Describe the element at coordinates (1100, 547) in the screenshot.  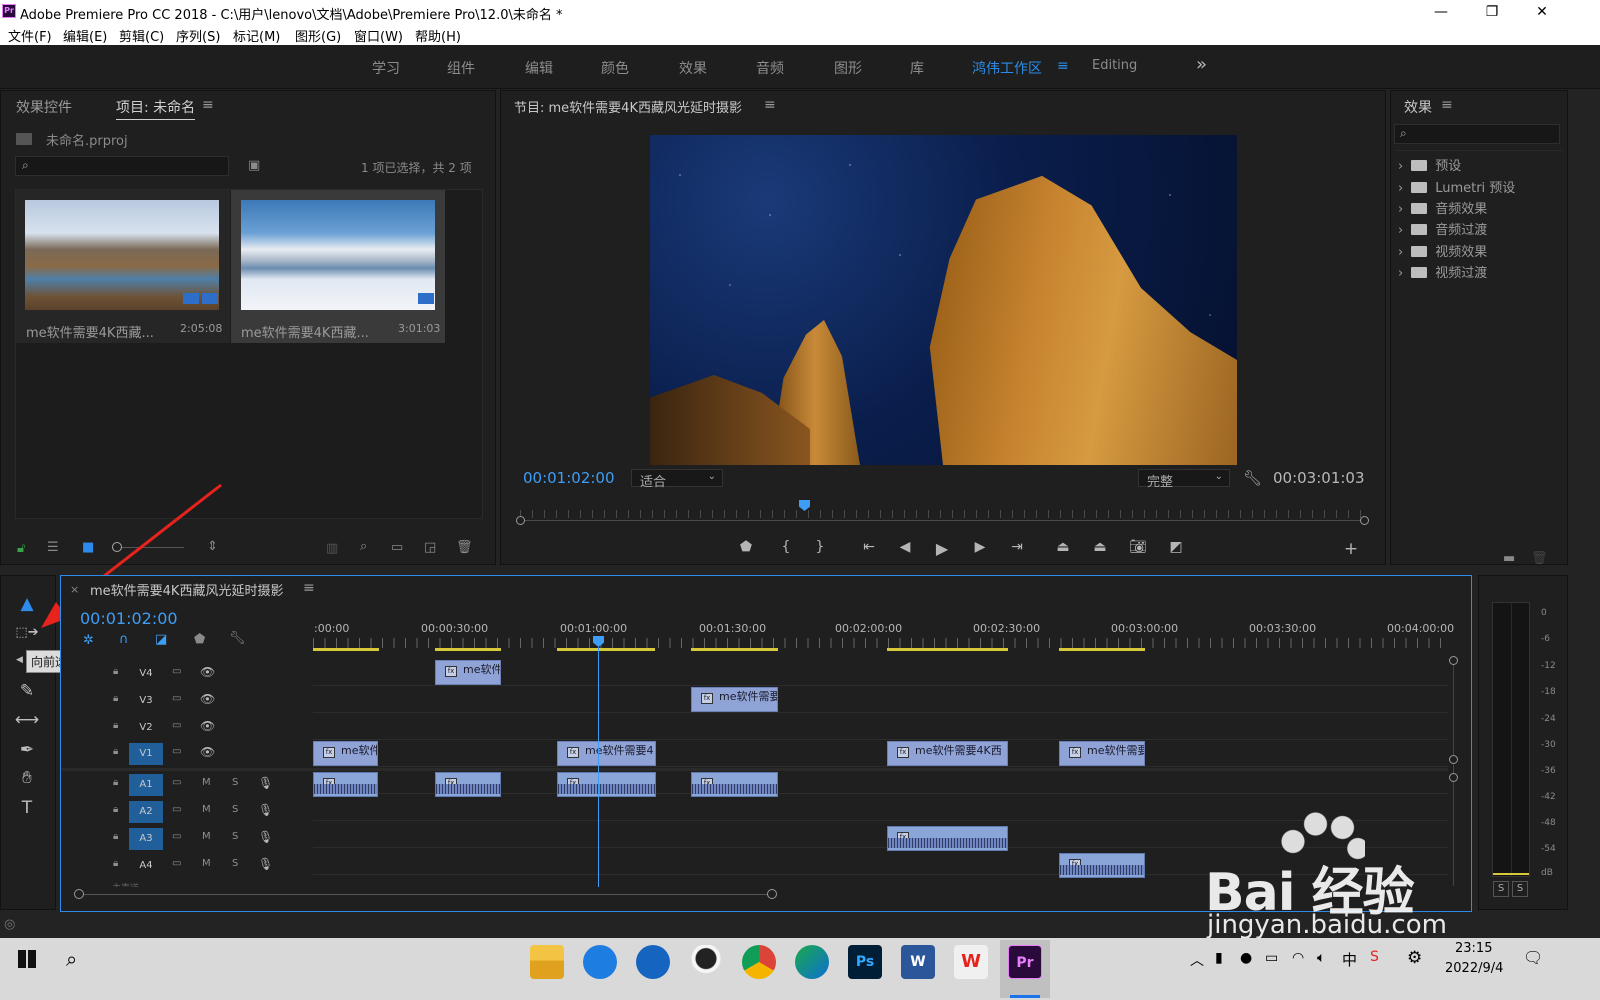
I see `extract-icon: ⏏︎` at that location.